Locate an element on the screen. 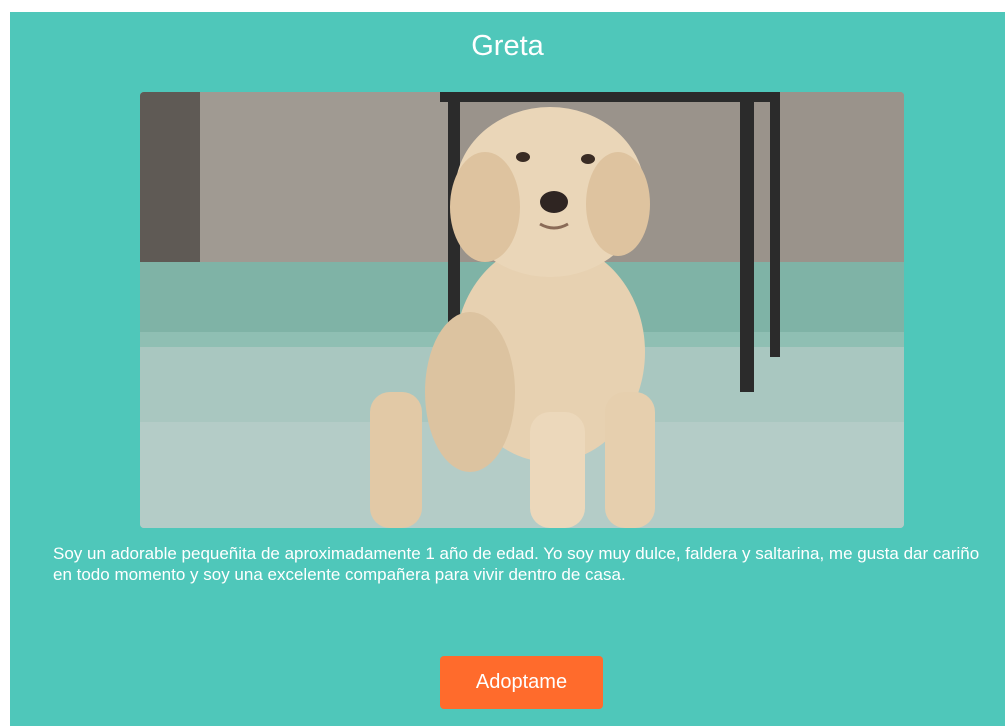 The height and width of the screenshot is (726, 1005). adopt-button: Adoptame is located at coordinates (521, 682).